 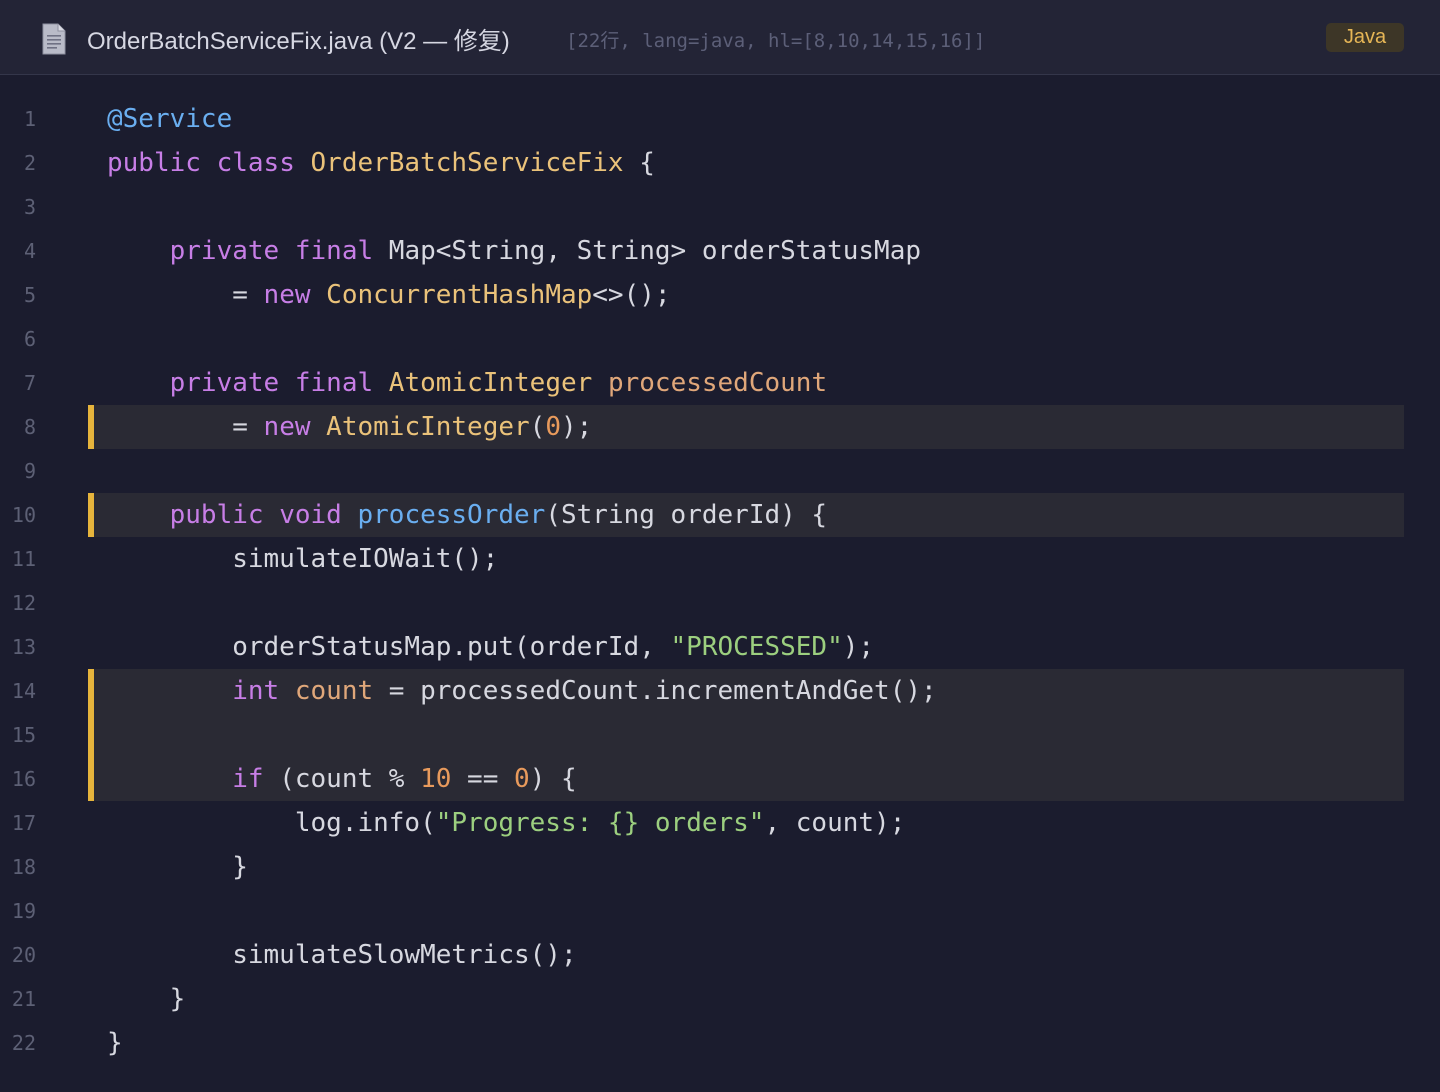 What do you see at coordinates (256, 691) in the screenshot?
I see `code-token: int` at bounding box center [256, 691].